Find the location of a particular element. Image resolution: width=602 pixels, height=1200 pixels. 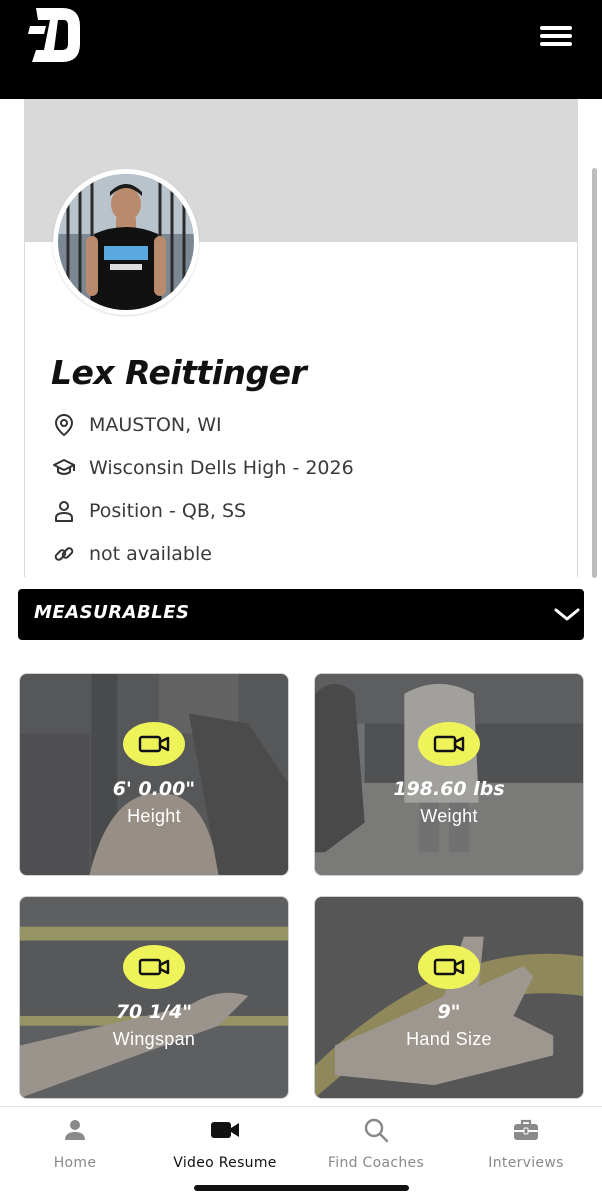

hand-size-value: 9" is located at coordinates (449, 1012).